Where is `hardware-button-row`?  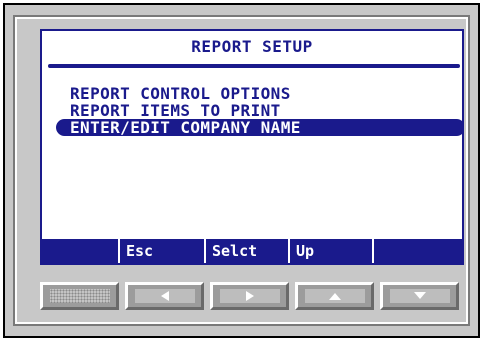 hardware-button-row is located at coordinates (252, 296).